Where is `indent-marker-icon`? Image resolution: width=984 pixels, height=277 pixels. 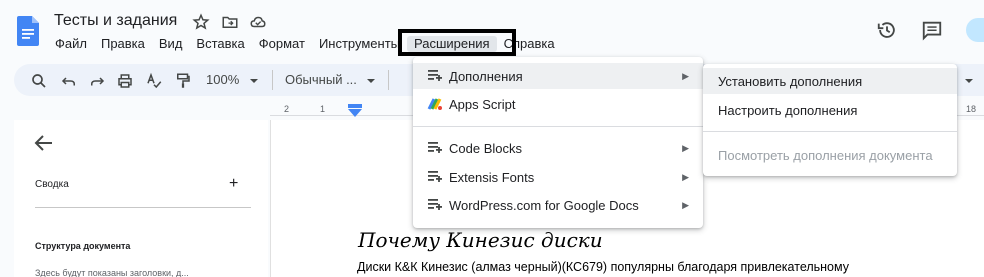
indent-marker-icon is located at coordinates (355, 111).